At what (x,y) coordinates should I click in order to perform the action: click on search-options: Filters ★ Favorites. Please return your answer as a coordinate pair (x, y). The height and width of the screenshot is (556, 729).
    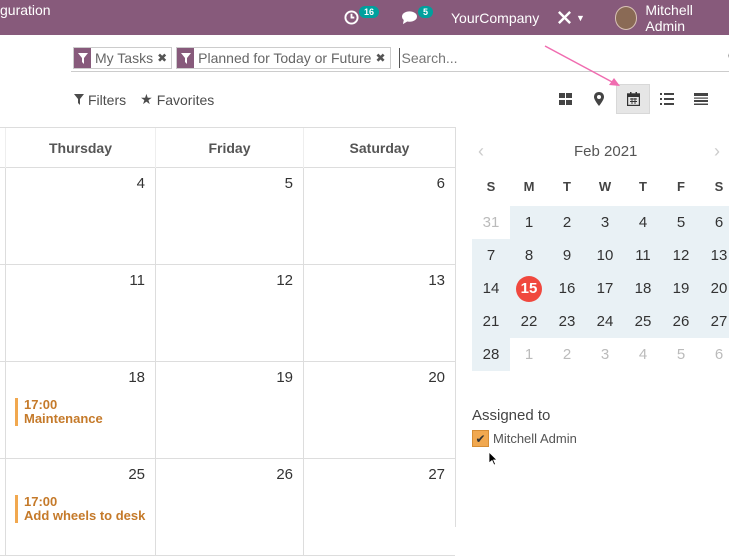
    Looking at the image, I should click on (144, 99).